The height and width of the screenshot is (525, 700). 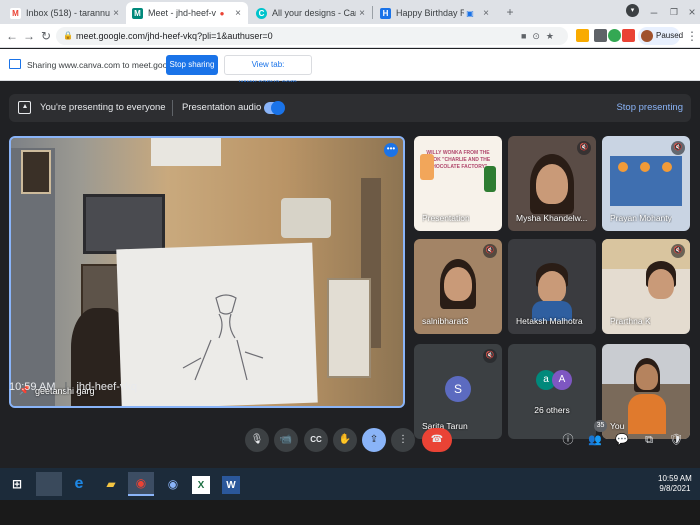 I want to click on tab-canva: C All your designs - Canva ×, so click(x=311, y=13).